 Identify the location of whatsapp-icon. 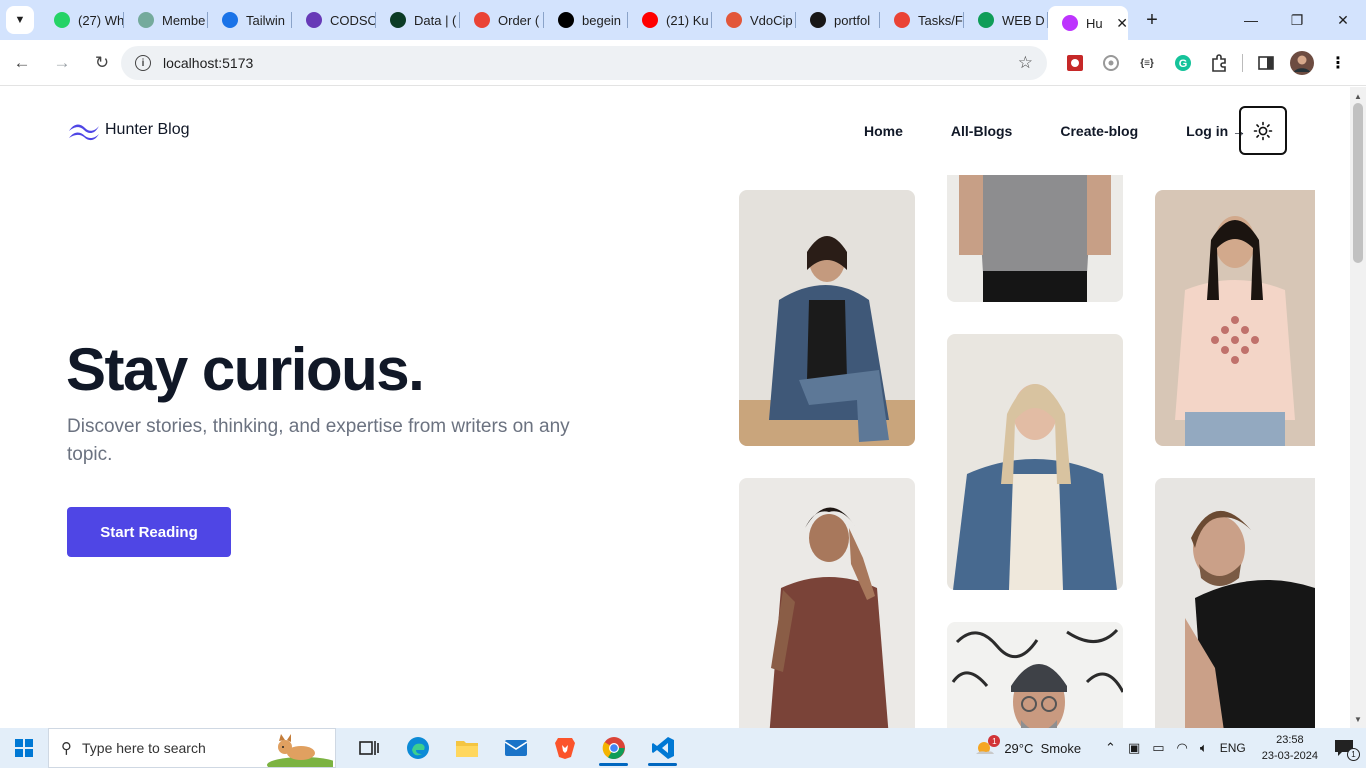
(62, 20).